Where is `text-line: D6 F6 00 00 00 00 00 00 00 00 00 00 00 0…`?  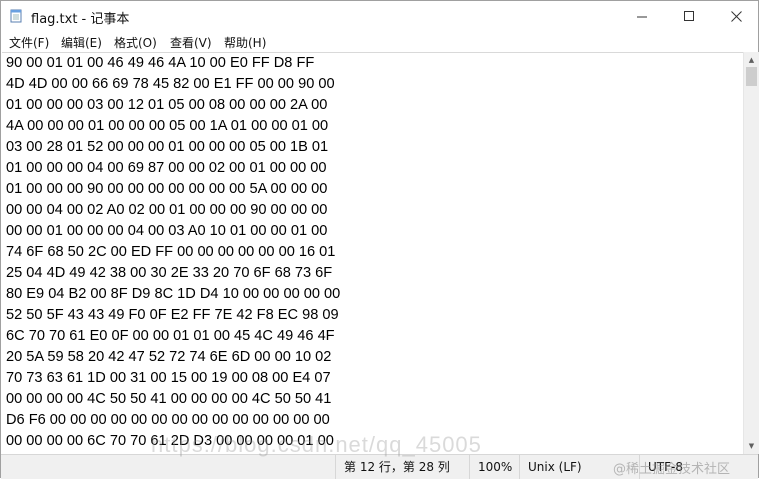
text-line: D6 F6 00 00 00 00 00 00 00 00 00 00 00 0… is located at coordinates (168, 420).